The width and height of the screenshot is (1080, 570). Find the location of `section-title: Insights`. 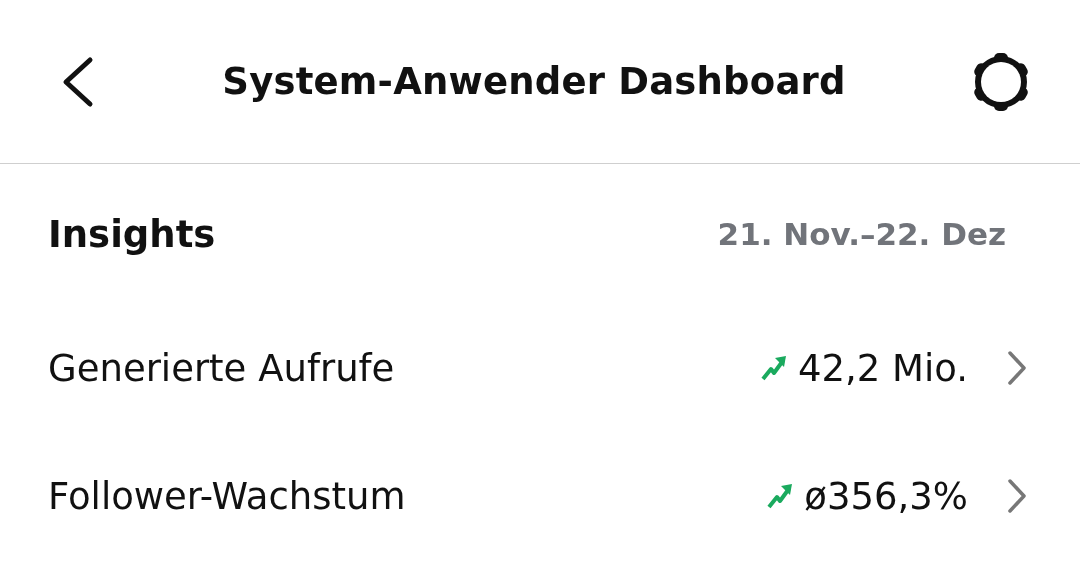

section-title: Insights is located at coordinates (132, 234).